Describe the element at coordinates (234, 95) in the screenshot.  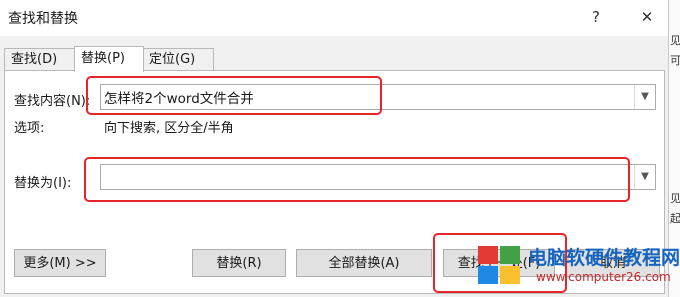
I see `highlight-box-find` at that location.